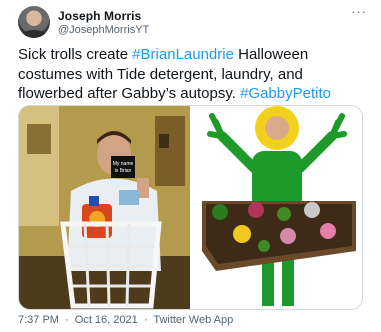  What do you see at coordinates (38, 320) in the screenshot?
I see `tweet-time: 7:37 PM` at bounding box center [38, 320].